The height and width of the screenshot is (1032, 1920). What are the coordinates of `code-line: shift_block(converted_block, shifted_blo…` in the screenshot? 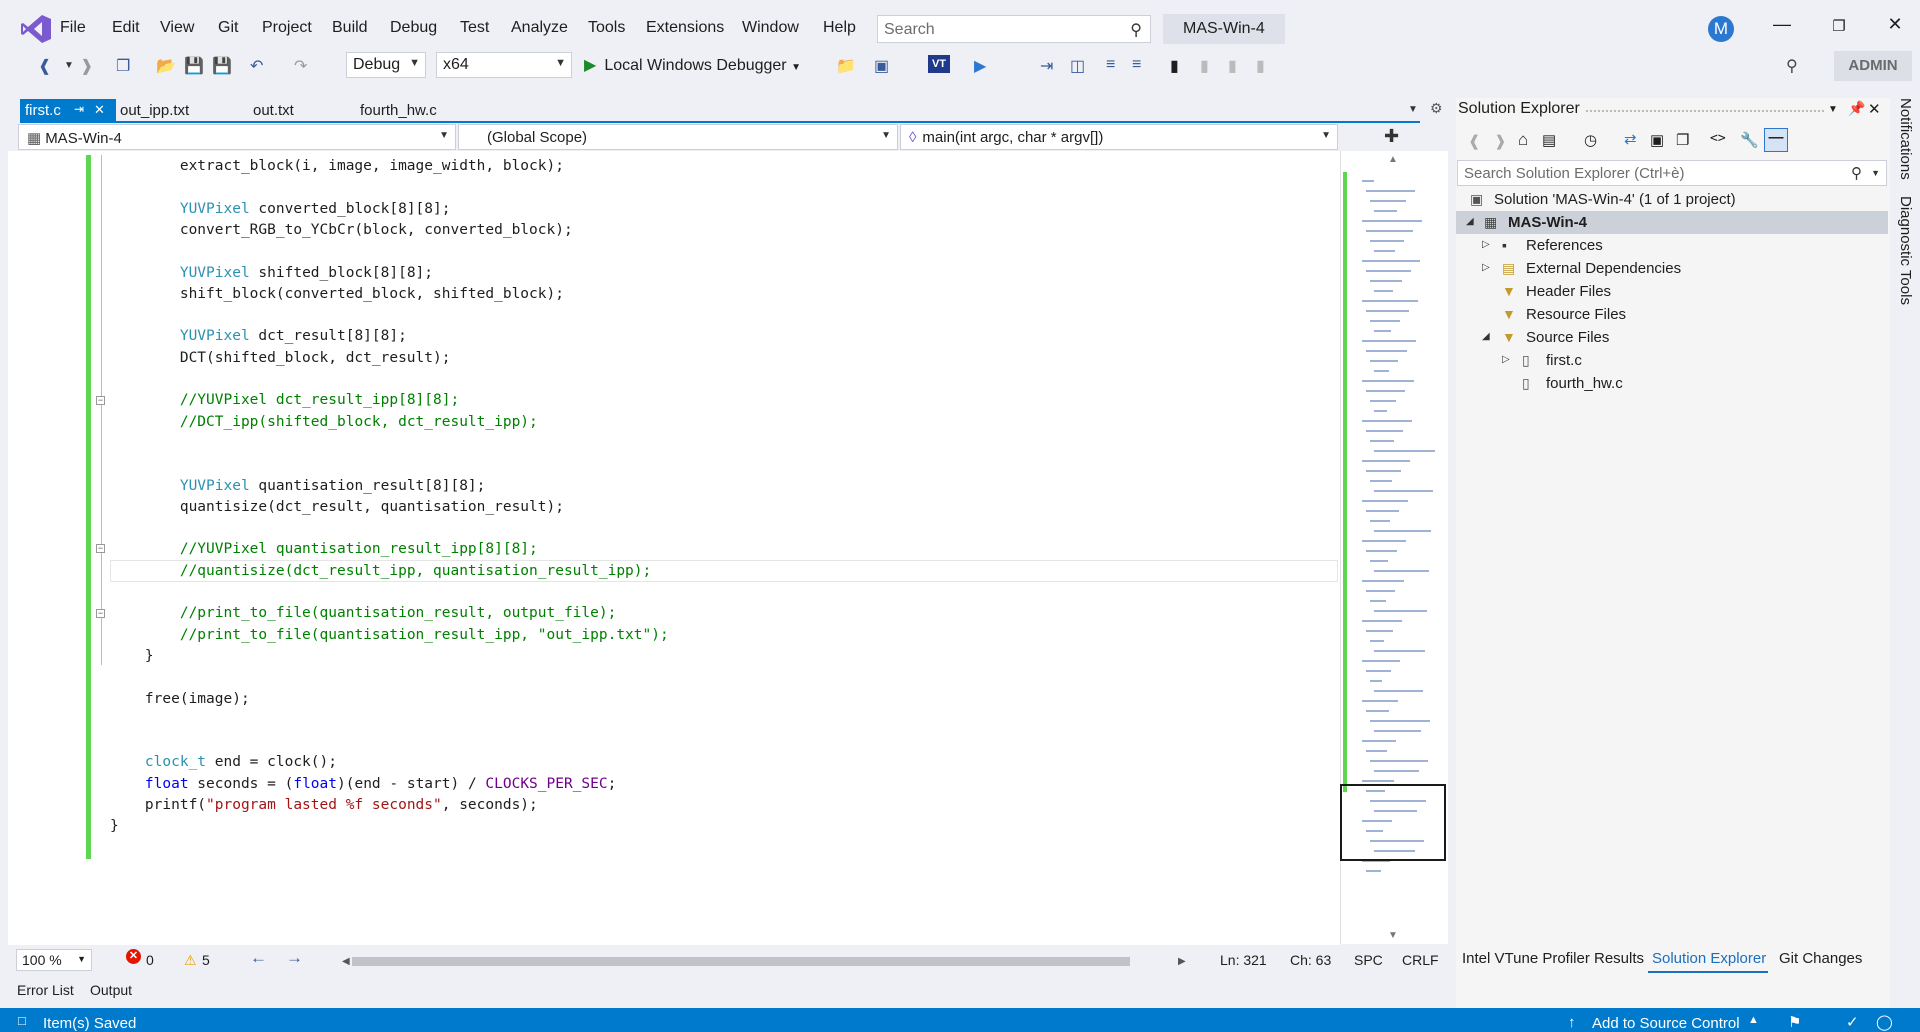 It's located at (337, 294).